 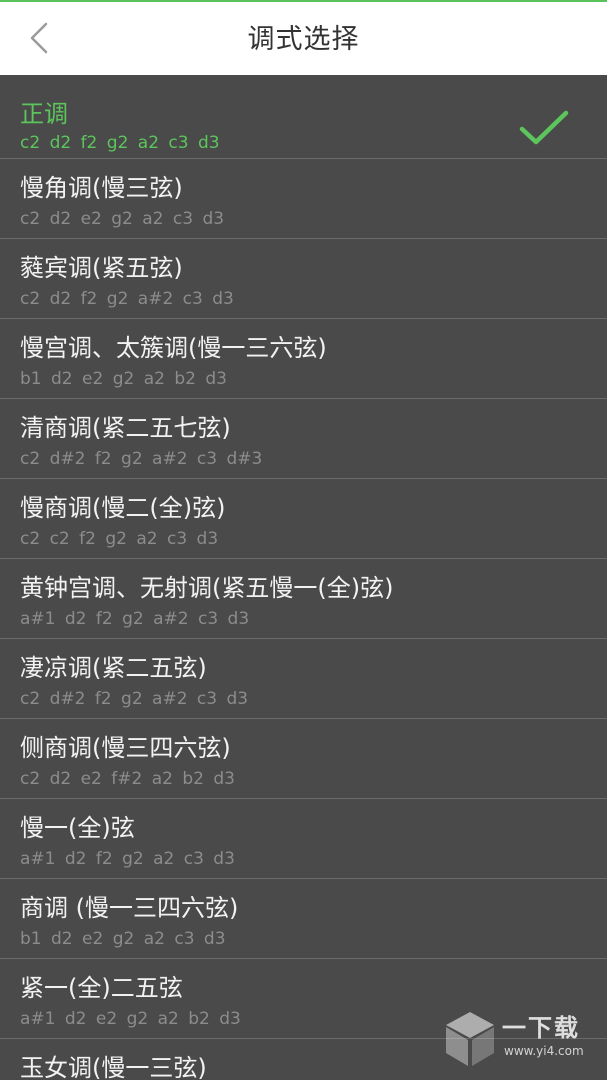 What do you see at coordinates (122, 219) in the screenshot?
I see `mode-notes: c2 d2 e2 g2 a2 c3 d3` at bounding box center [122, 219].